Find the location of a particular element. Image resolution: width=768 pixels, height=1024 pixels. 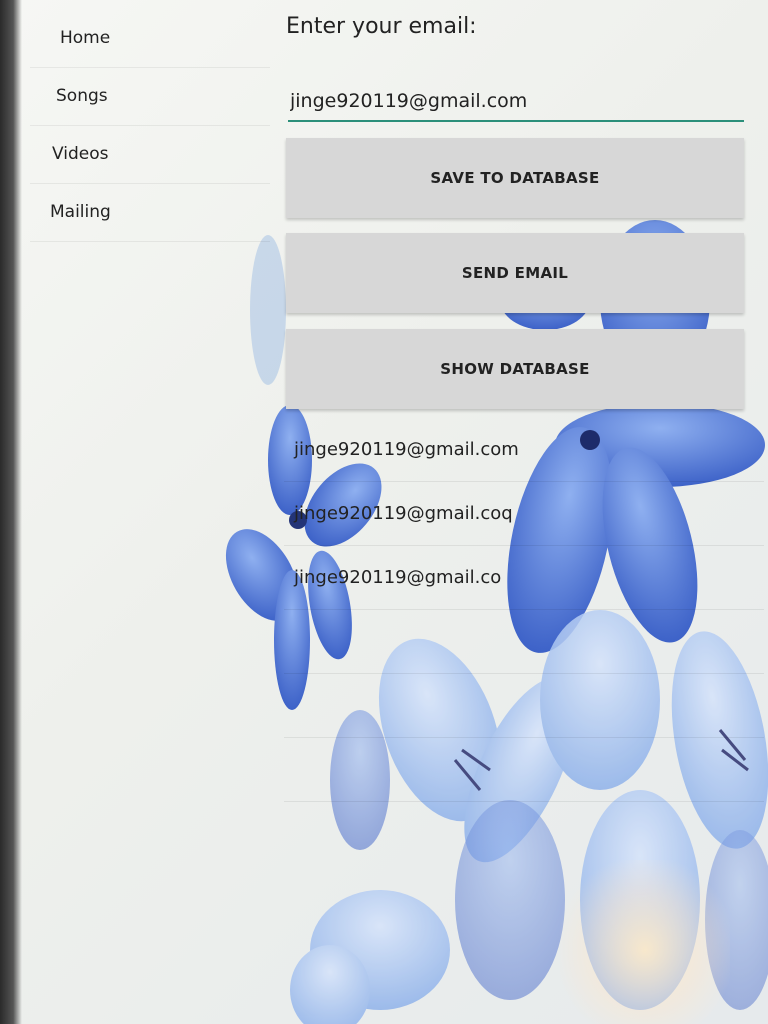

save-to-database-button: SAVE TO DATABASE is located at coordinates (515, 178).